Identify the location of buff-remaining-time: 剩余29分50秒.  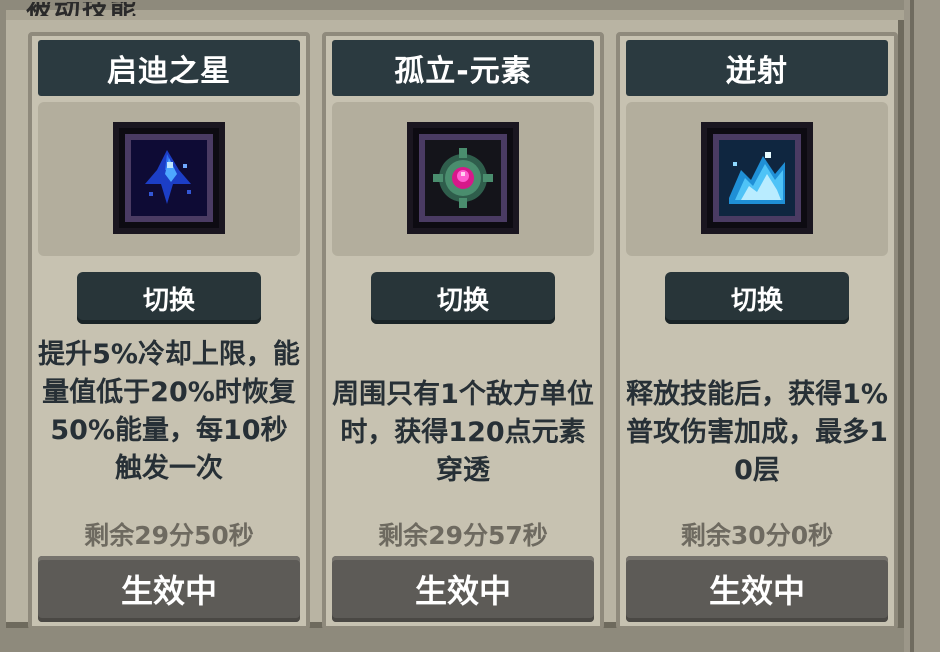
(169, 535).